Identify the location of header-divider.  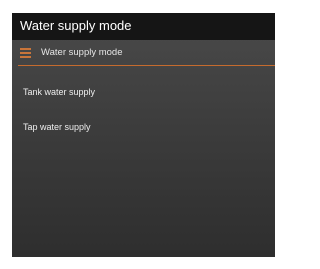
(146, 65).